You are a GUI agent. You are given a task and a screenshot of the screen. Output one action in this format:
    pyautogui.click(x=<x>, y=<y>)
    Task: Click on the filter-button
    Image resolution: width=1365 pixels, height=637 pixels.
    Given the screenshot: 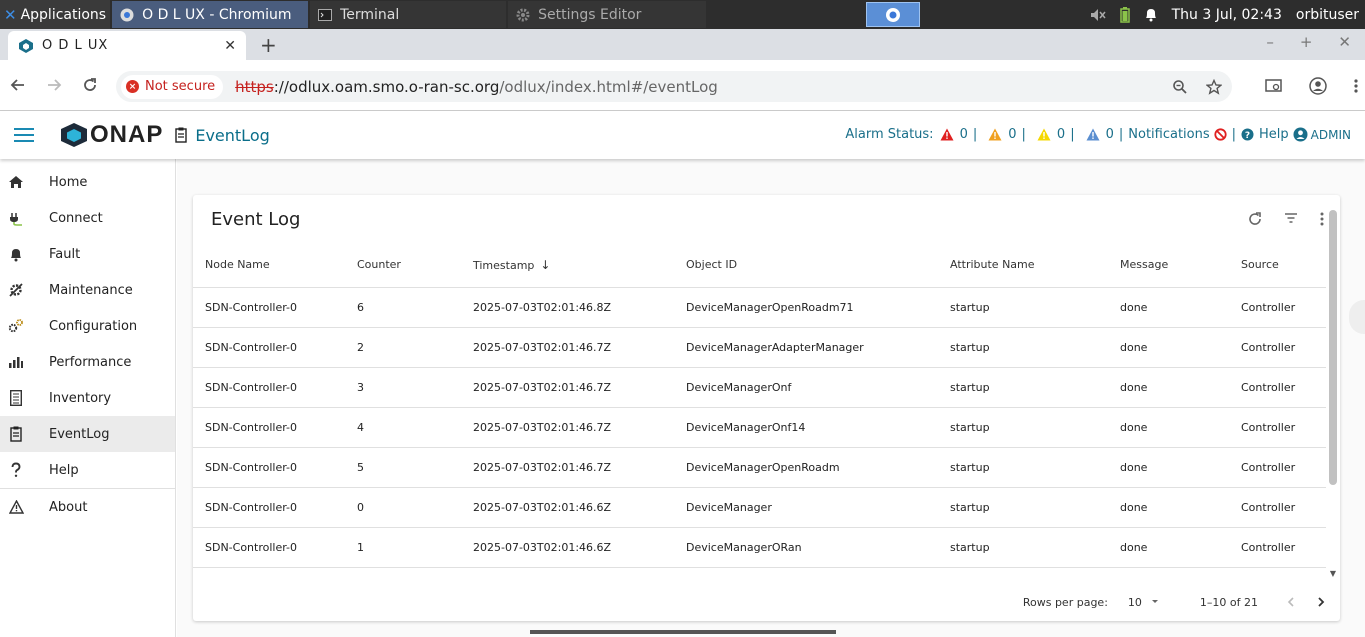 What is the action you would take?
    pyautogui.click(x=1291, y=219)
    